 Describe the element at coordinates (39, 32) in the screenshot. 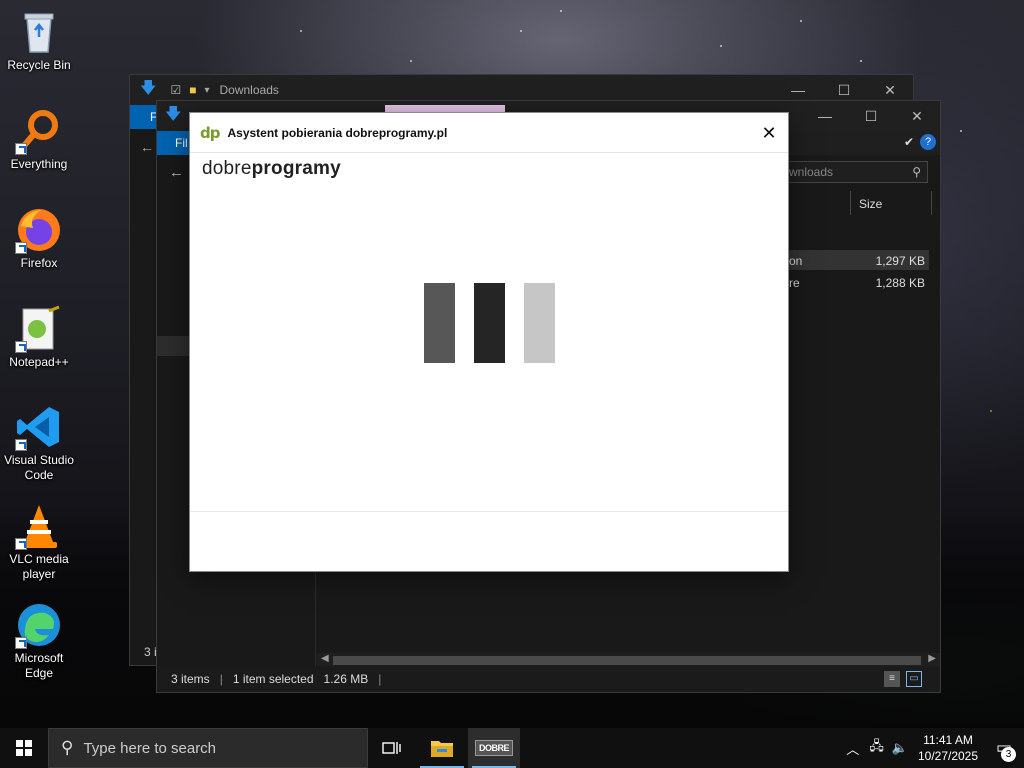

I see `recycle-bin-icon` at that location.